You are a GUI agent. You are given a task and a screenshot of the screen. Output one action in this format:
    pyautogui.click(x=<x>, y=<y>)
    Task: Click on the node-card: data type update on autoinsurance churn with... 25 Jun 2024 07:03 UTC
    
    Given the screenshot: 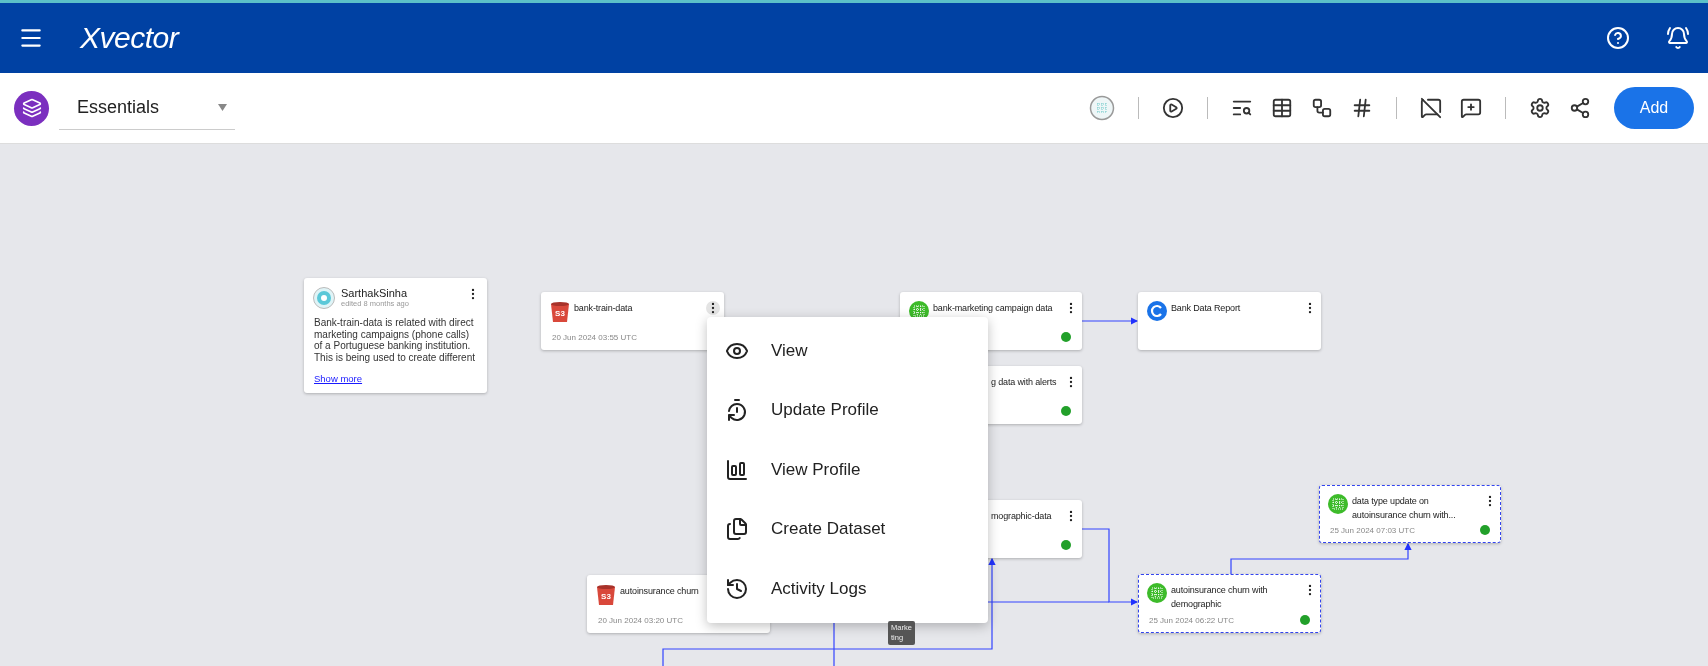 What is the action you would take?
    pyautogui.click(x=1410, y=514)
    